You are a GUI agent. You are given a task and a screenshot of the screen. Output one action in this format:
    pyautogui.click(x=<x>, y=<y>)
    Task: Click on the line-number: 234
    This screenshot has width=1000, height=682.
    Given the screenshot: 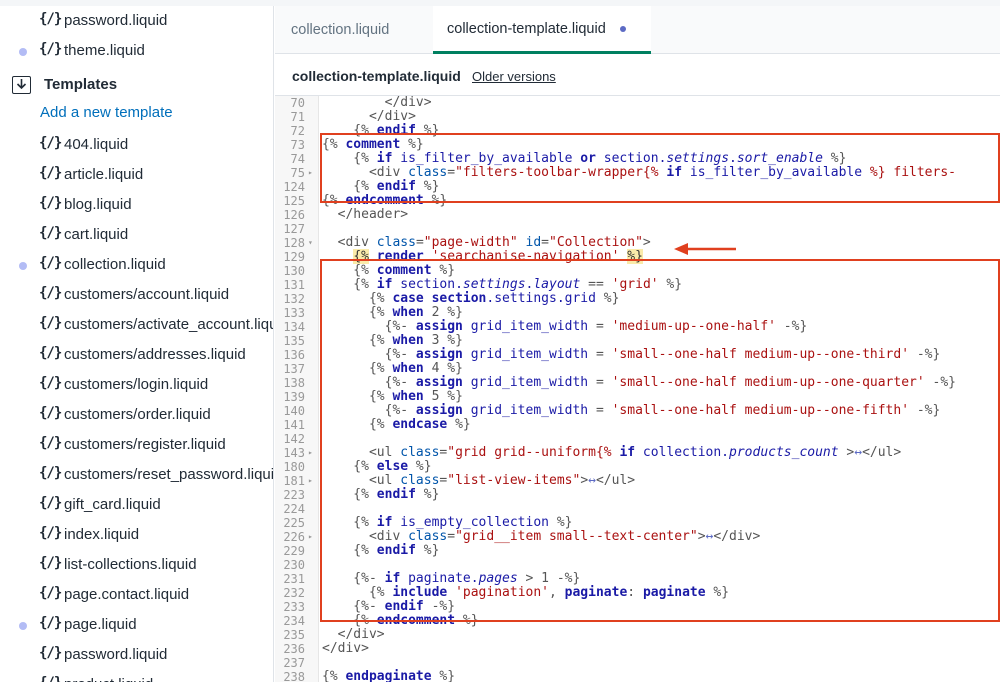 What is the action you would take?
    pyautogui.click(x=294, y=621)
    